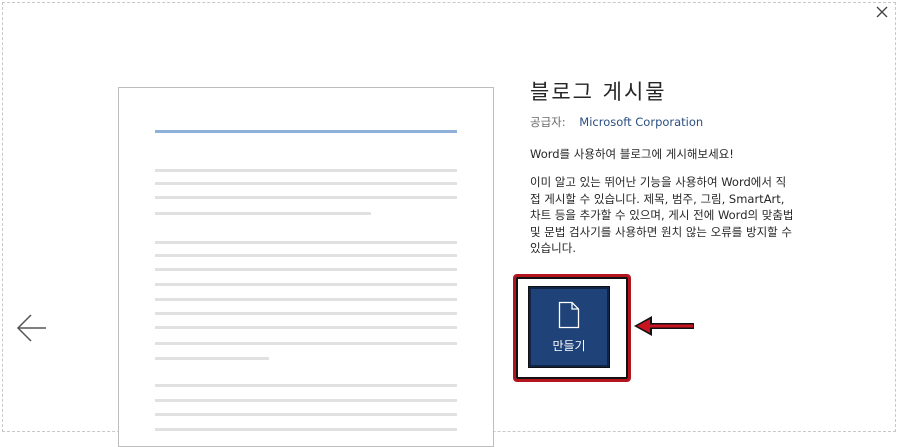  I want to click on back-button, so click(32, 328).